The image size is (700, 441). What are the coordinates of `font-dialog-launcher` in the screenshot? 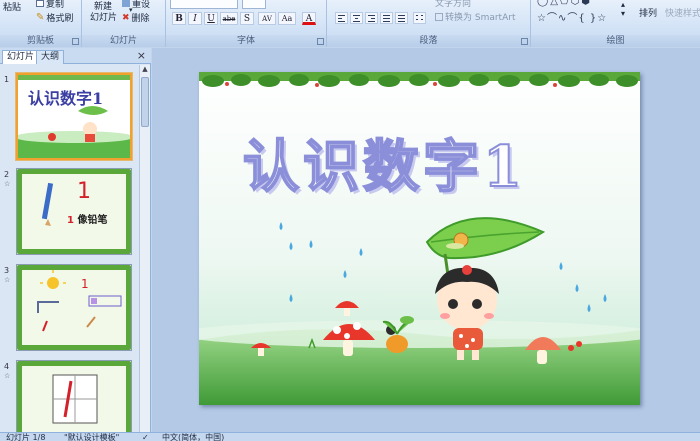 It's located at (320, 41).